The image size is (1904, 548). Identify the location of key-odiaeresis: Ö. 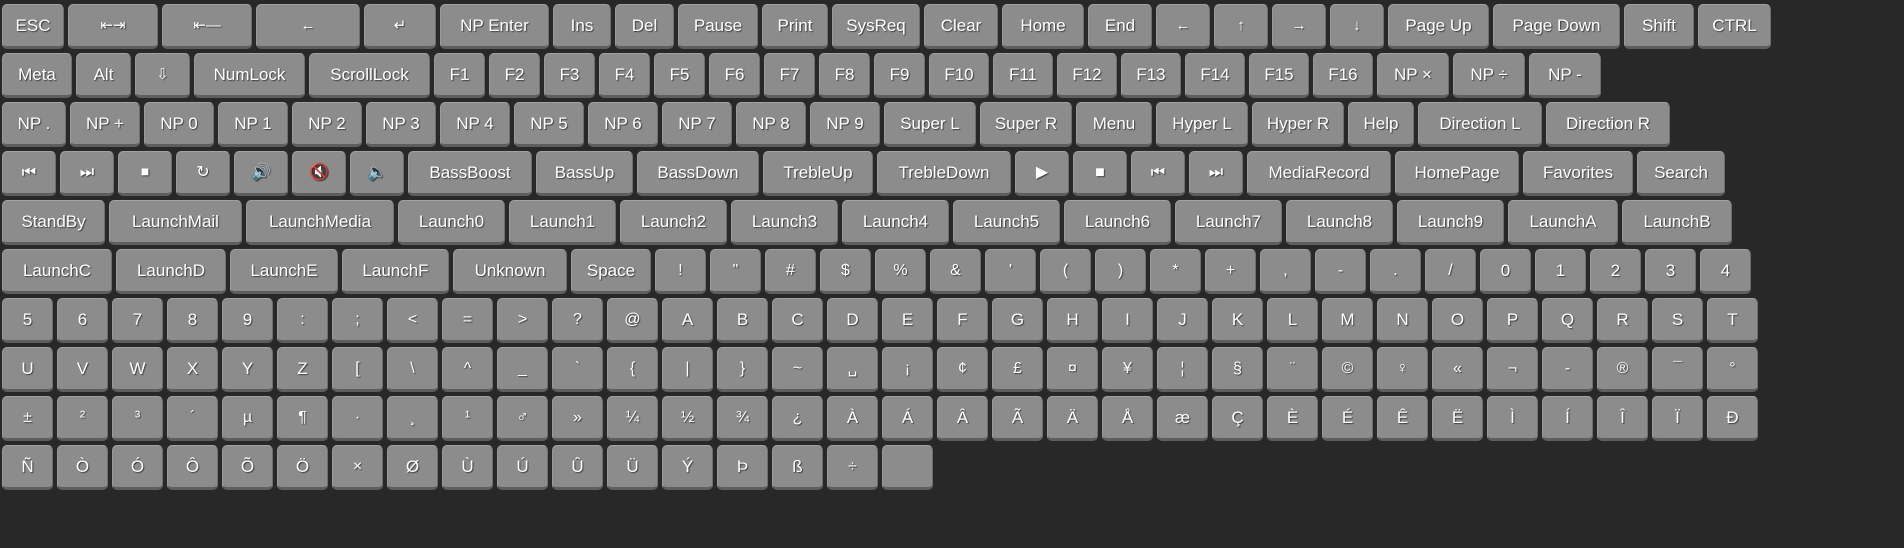
(302, 467).